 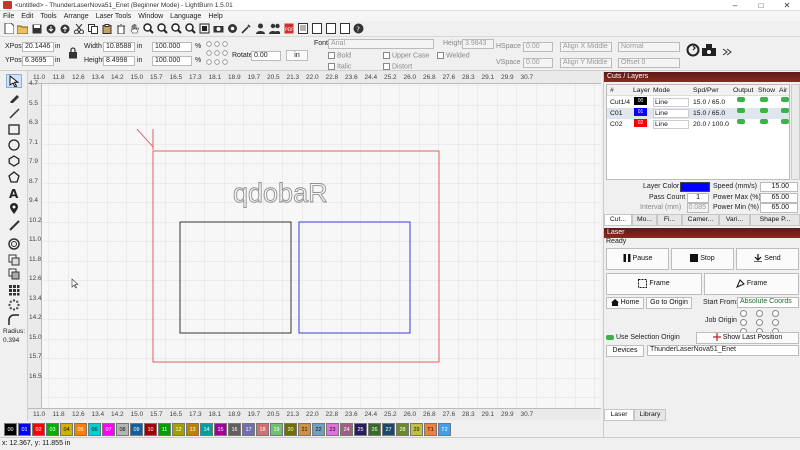 I want to click on radius-value: 0.394, so click(x=11, y=340).